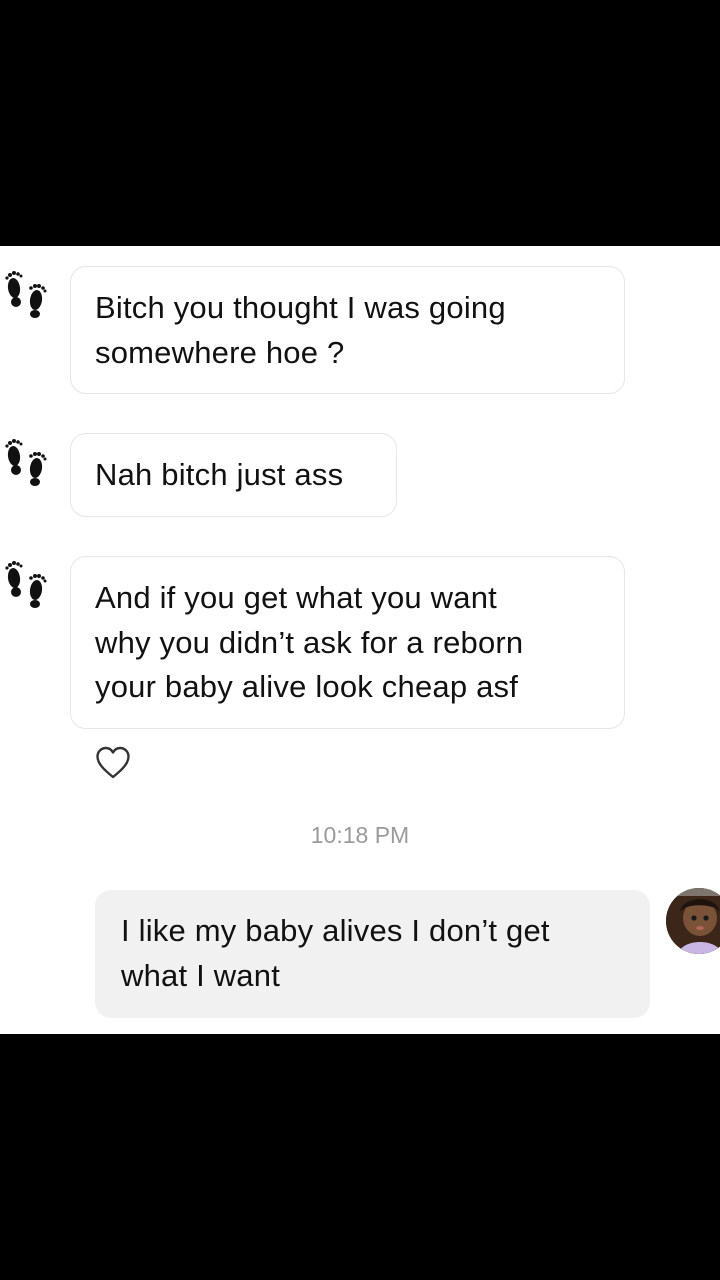 This screenshot has width=720, height=1280. Describe the element at coordinates (113, 763) in the screenshot. I see `heart-outline-icon` at that location.